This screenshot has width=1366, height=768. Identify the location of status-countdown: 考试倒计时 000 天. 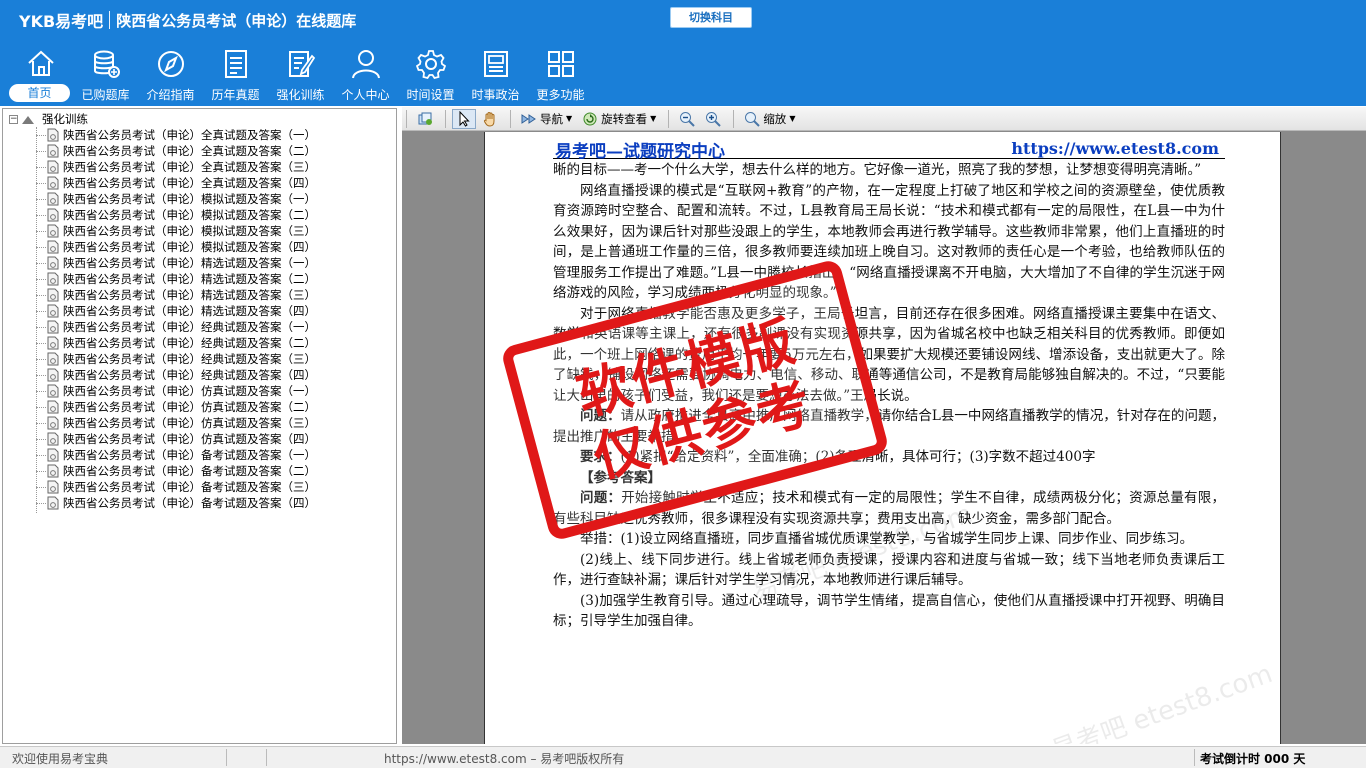
(1253, 759).